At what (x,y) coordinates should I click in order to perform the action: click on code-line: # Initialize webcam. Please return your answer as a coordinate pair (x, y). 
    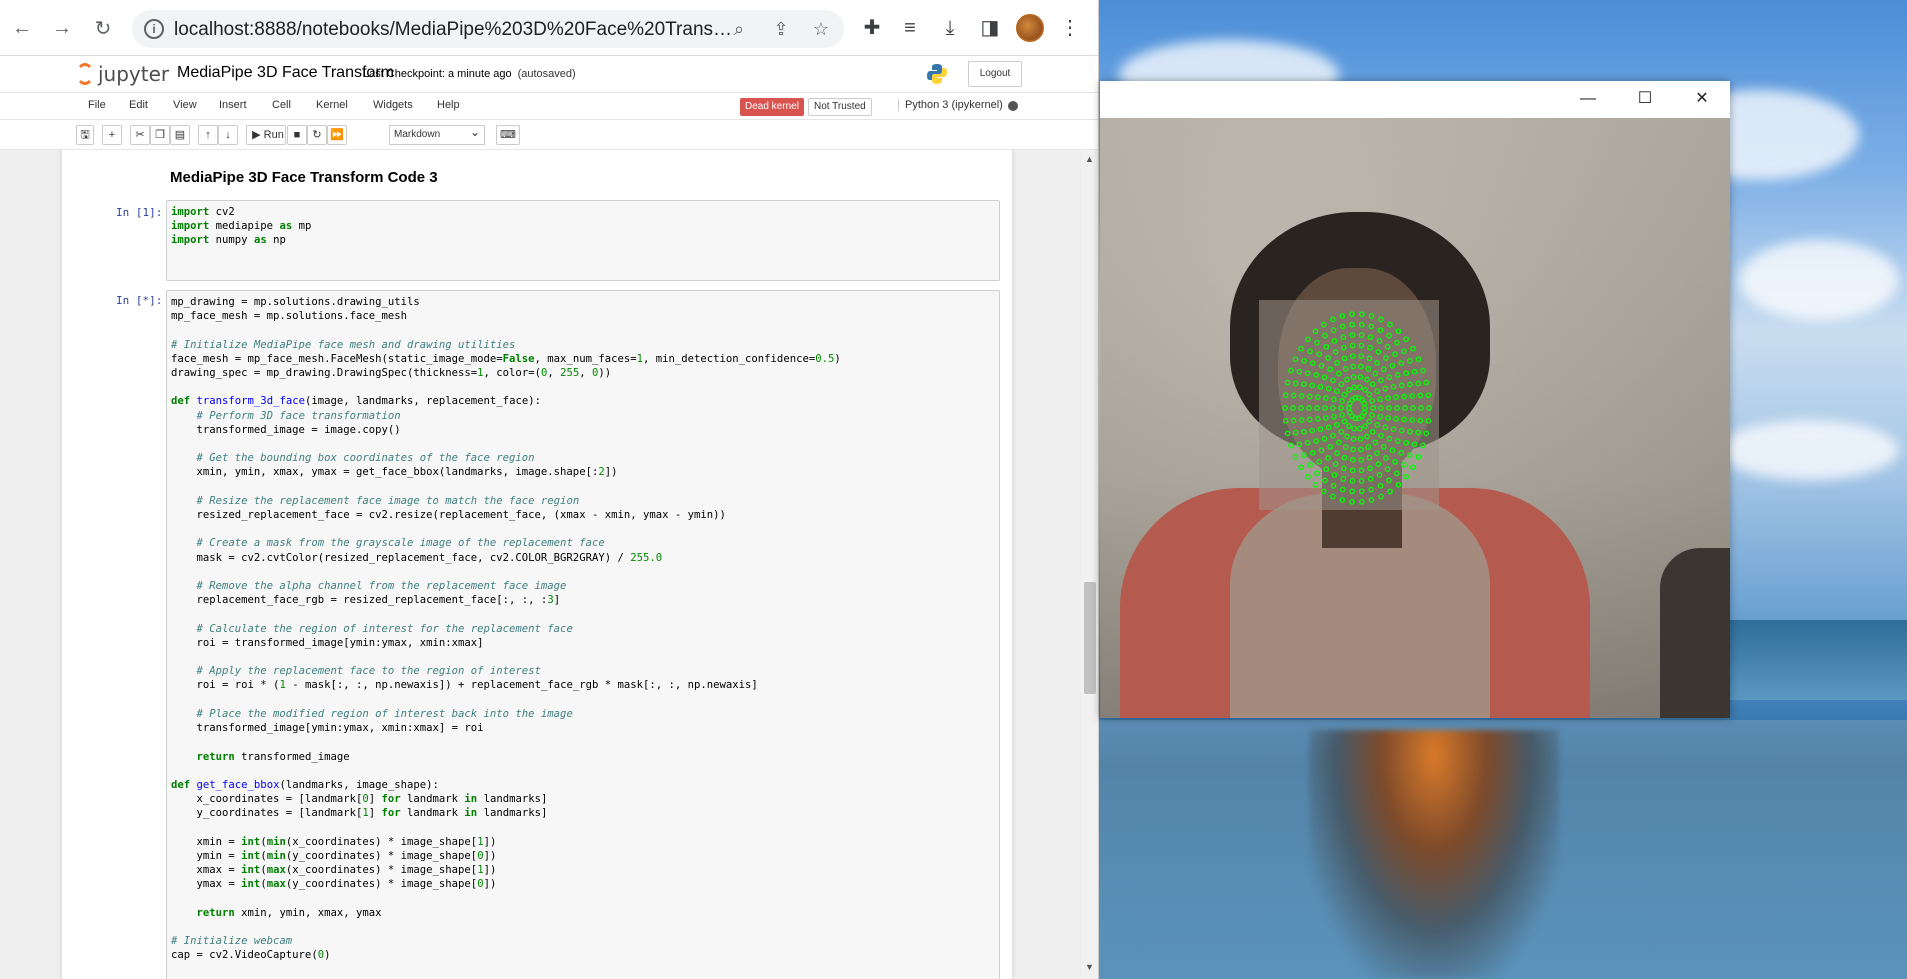
    Looking at the image, I should click on (232, 941).